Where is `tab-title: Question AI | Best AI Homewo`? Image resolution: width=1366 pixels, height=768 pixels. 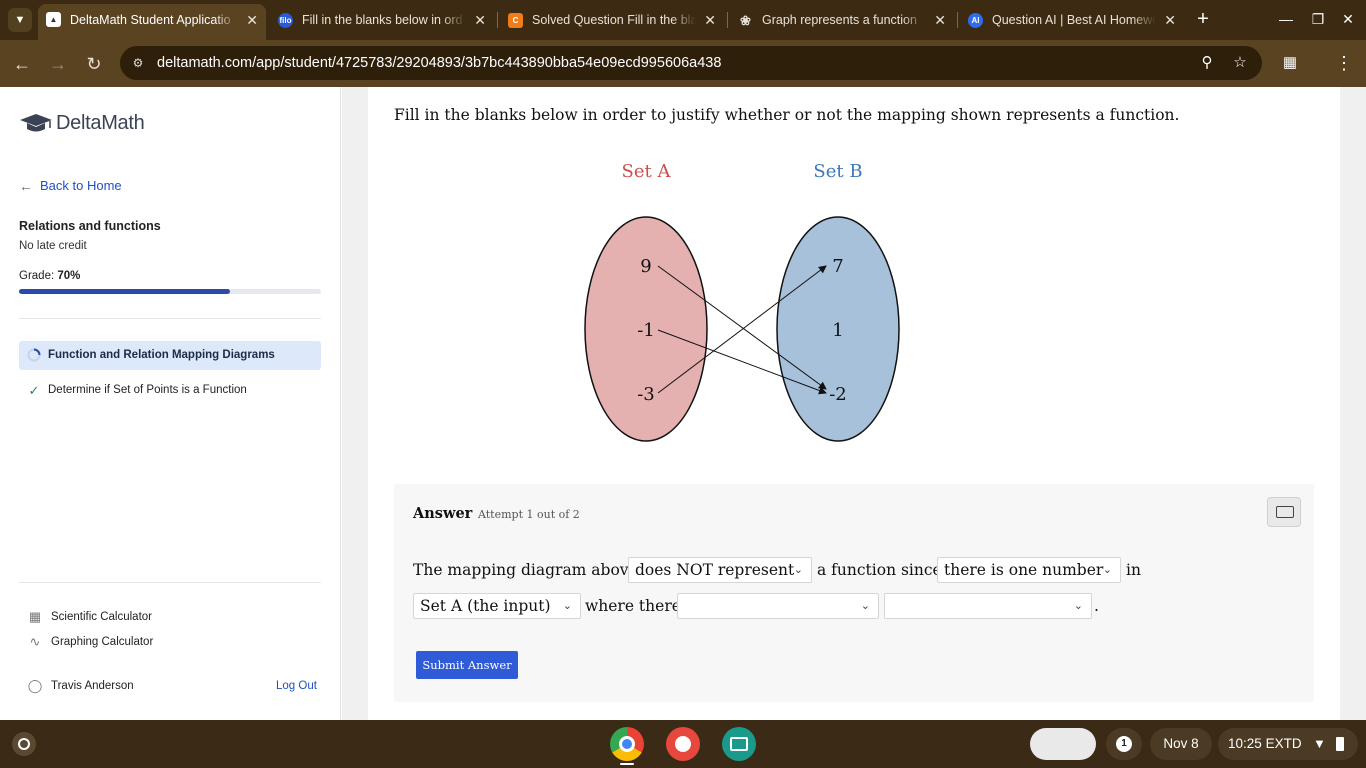
tab-title: Question AI | Best AI Homewo is located at coordinates (1074, 20).